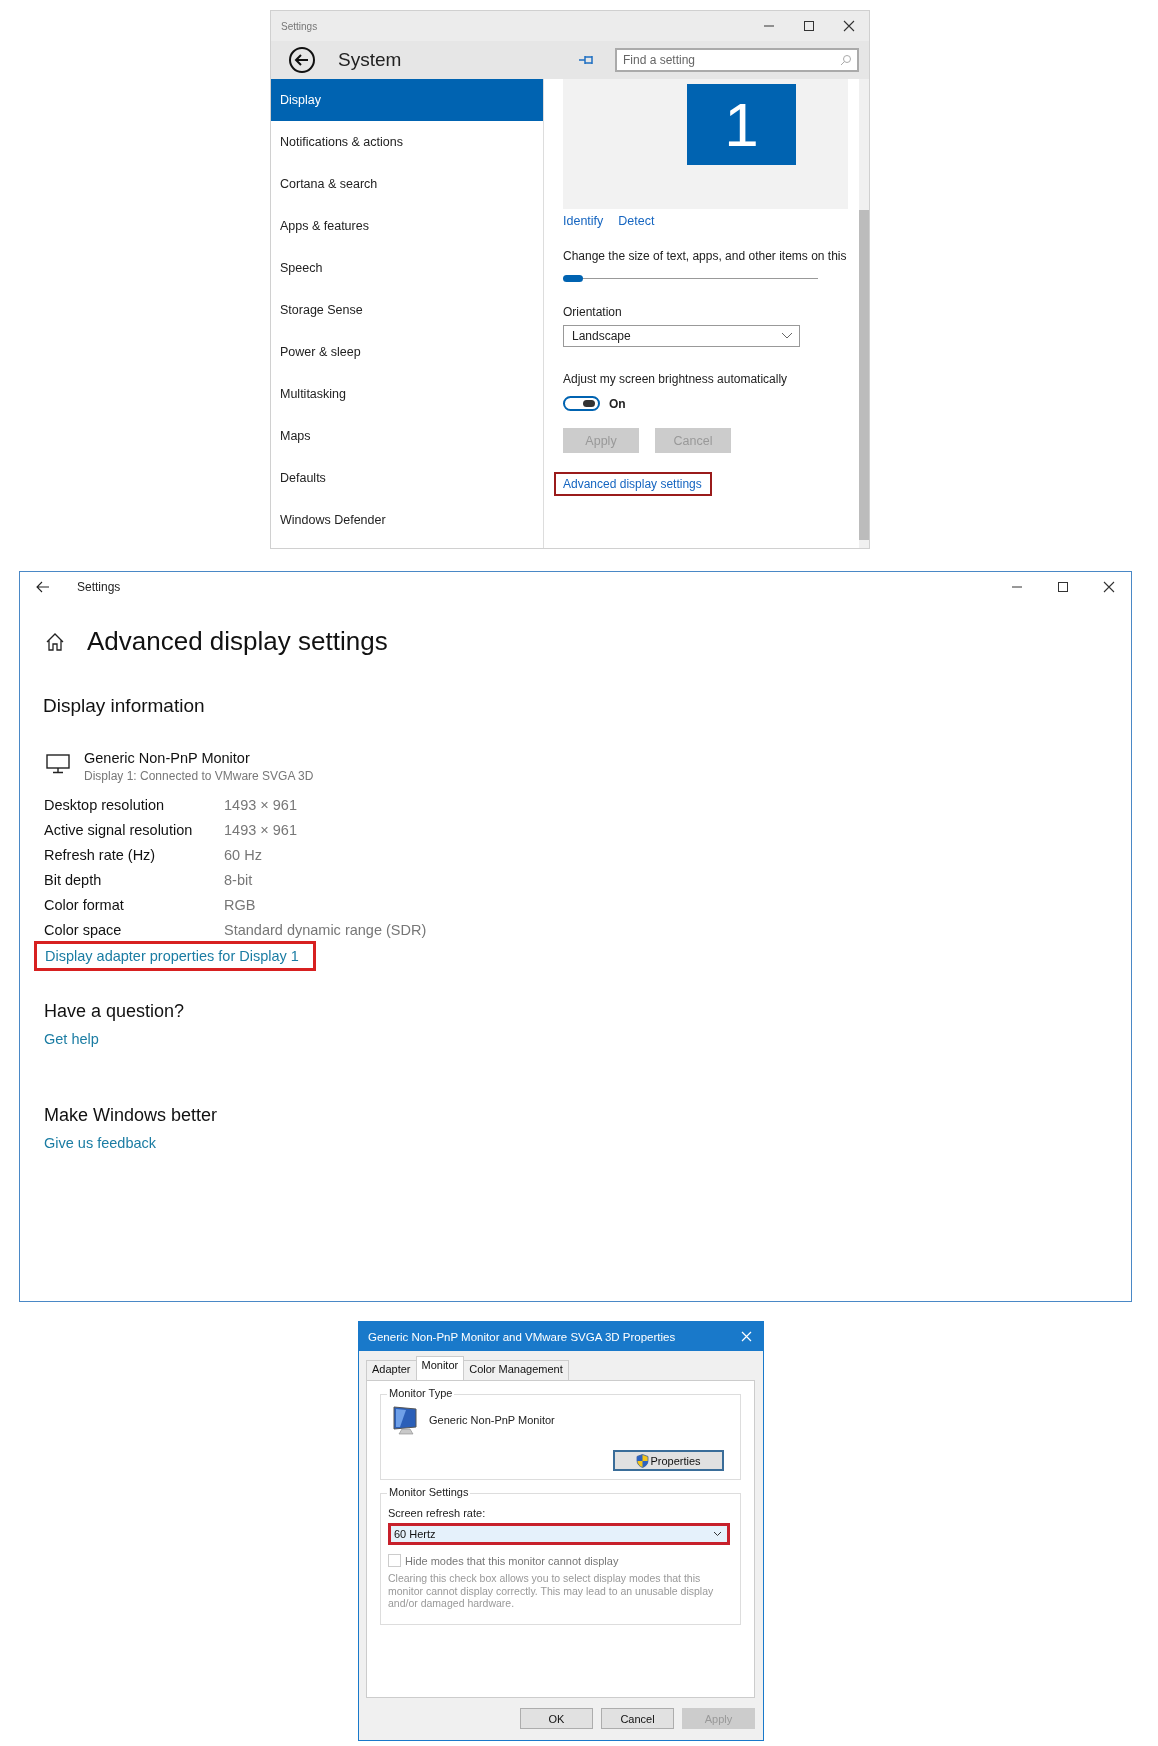 Image resolution: width=1158 pixels, height=1746 pixels. I want to click on home-icon, so click(55, 641).